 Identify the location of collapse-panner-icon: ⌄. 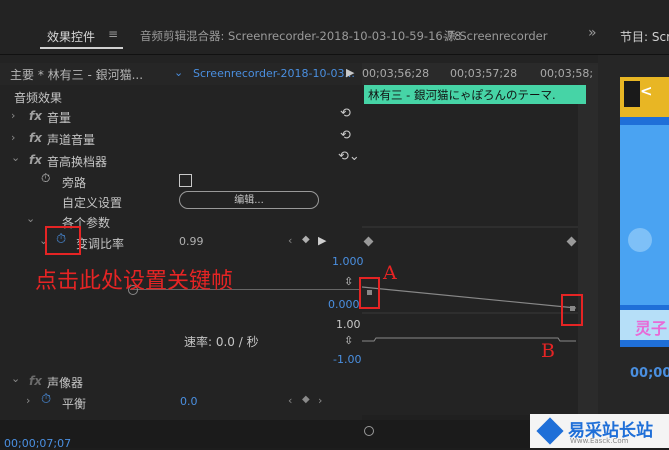
(15, 378).